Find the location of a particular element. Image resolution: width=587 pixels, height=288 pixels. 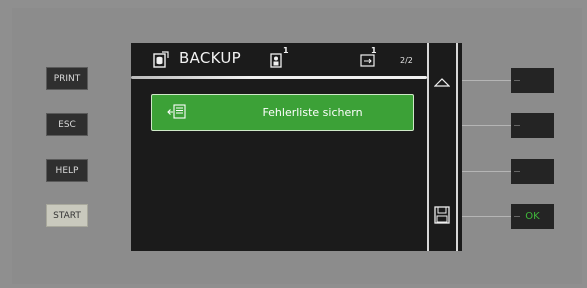

floppy-disk-icon is located at coordinates (442, 217).